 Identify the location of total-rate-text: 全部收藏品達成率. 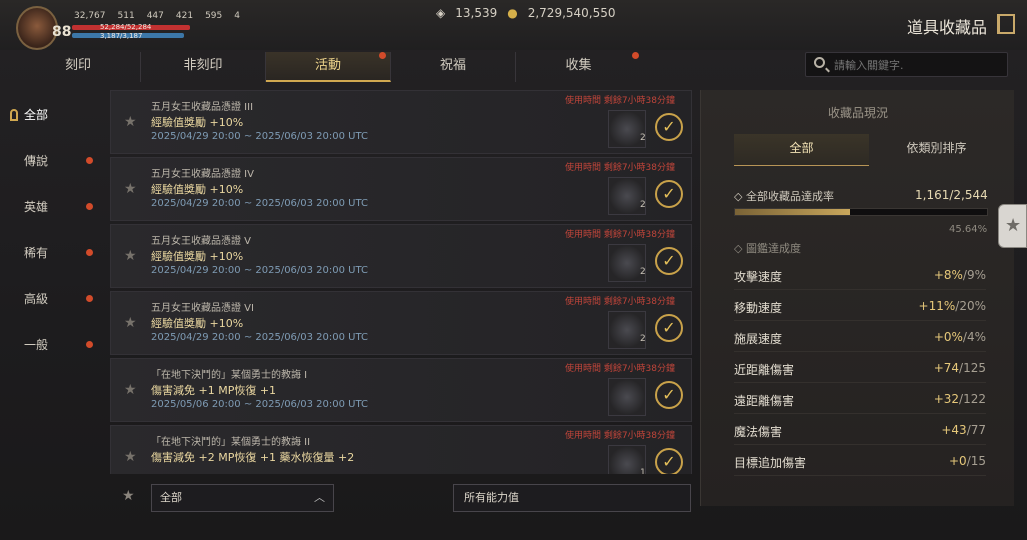
(789, 196).